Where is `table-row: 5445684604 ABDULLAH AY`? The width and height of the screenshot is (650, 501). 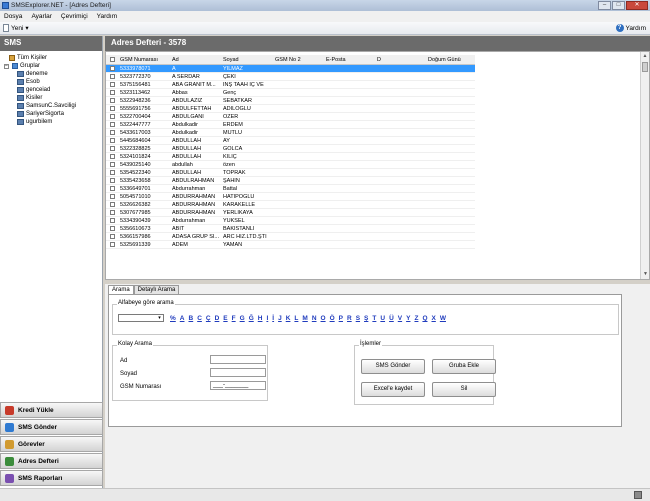
table-row: 5445684604 ABDULLAH AY is located at coordinates (290, 141).